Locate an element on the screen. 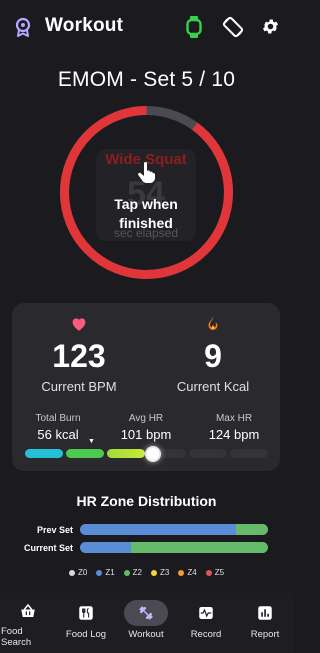  nav-food-search: Food Search is located at coordinates (25, 623).